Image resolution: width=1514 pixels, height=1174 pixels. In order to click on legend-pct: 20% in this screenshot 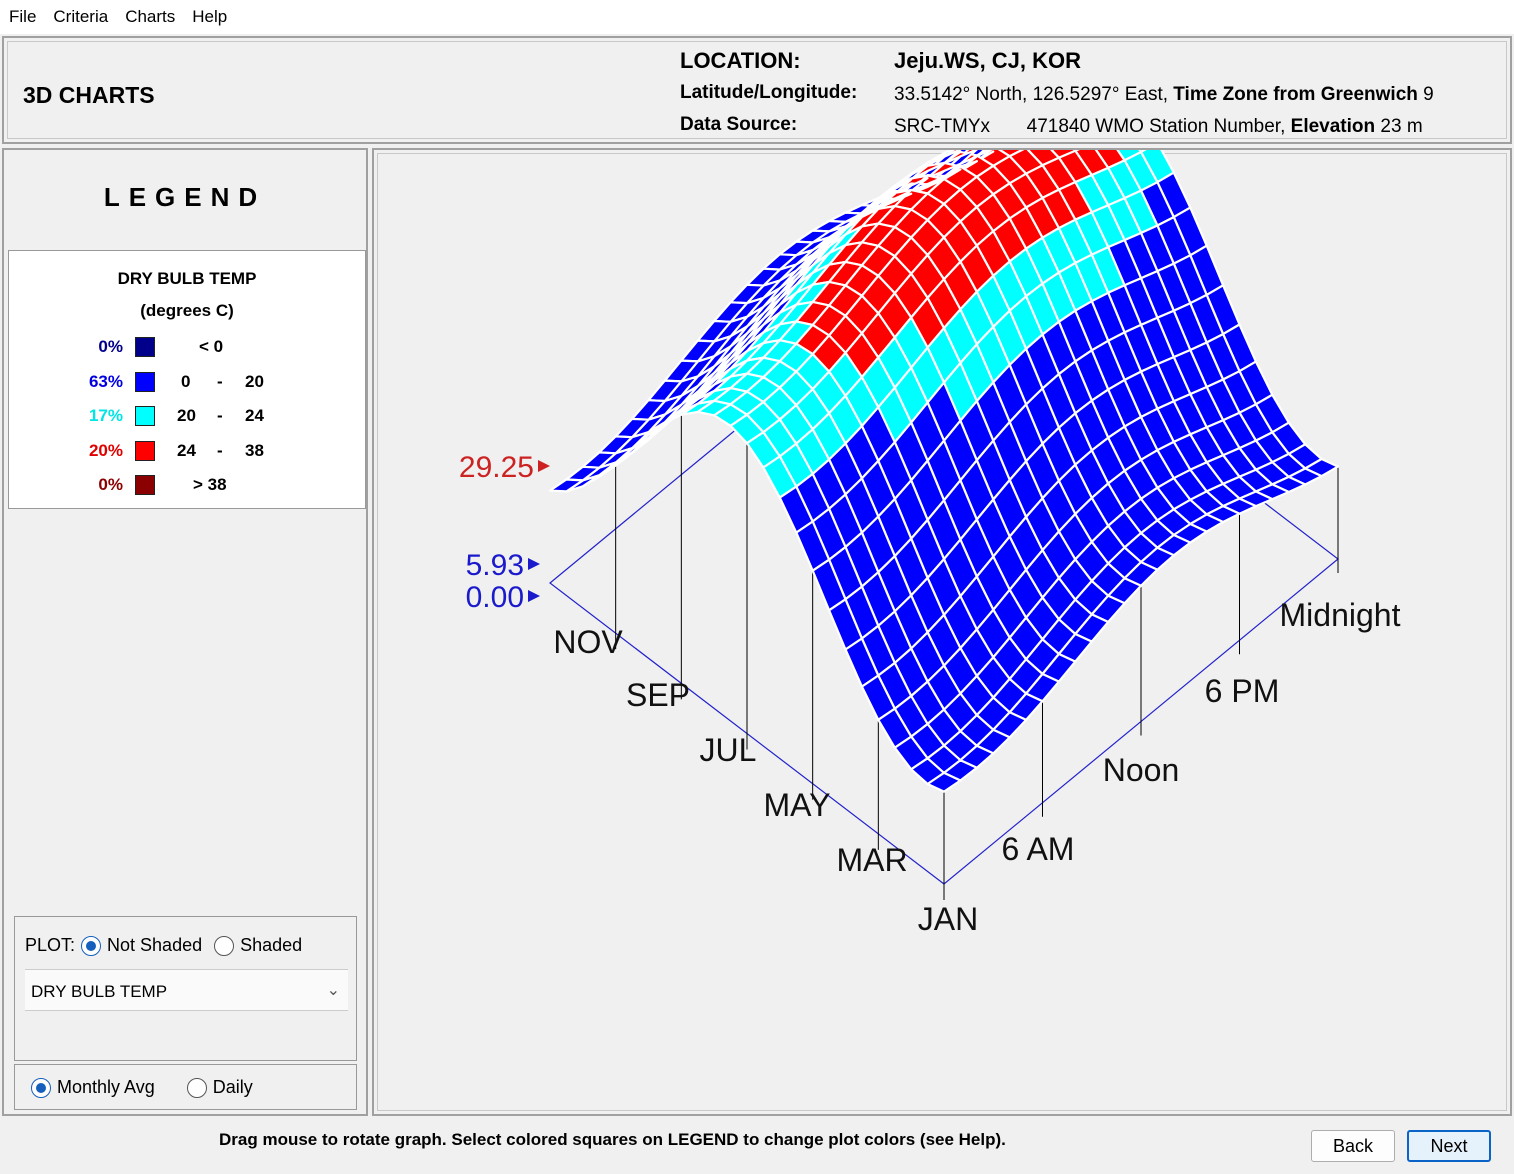, I will do `click(105, 450)`.